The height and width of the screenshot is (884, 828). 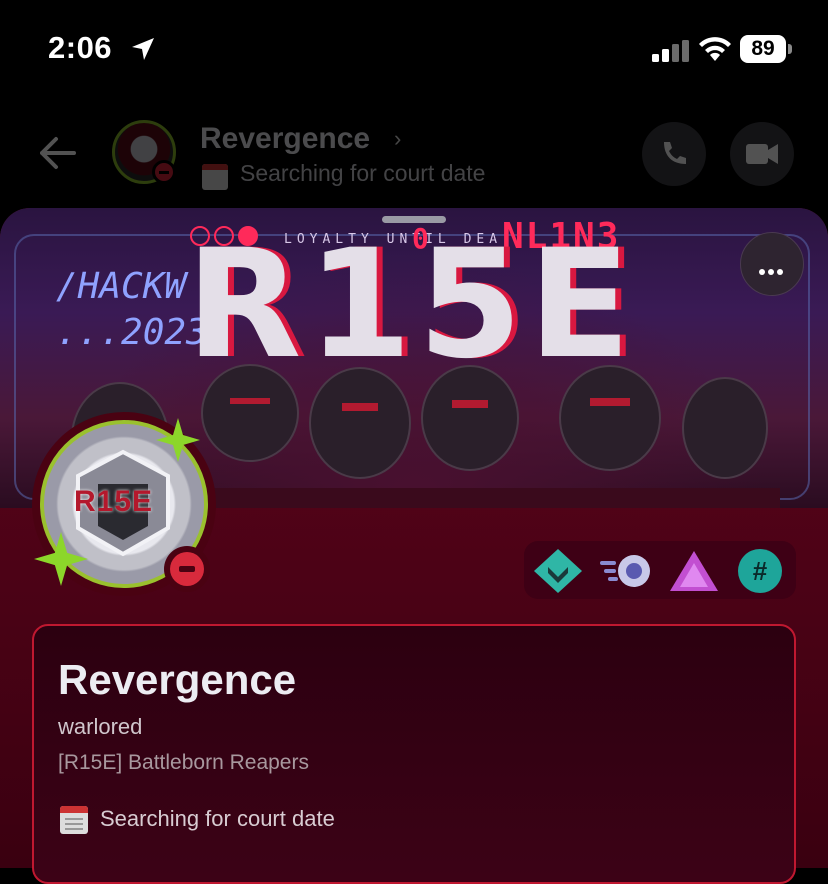 I want to click on nitro-icon, so click(x=627, y=571).